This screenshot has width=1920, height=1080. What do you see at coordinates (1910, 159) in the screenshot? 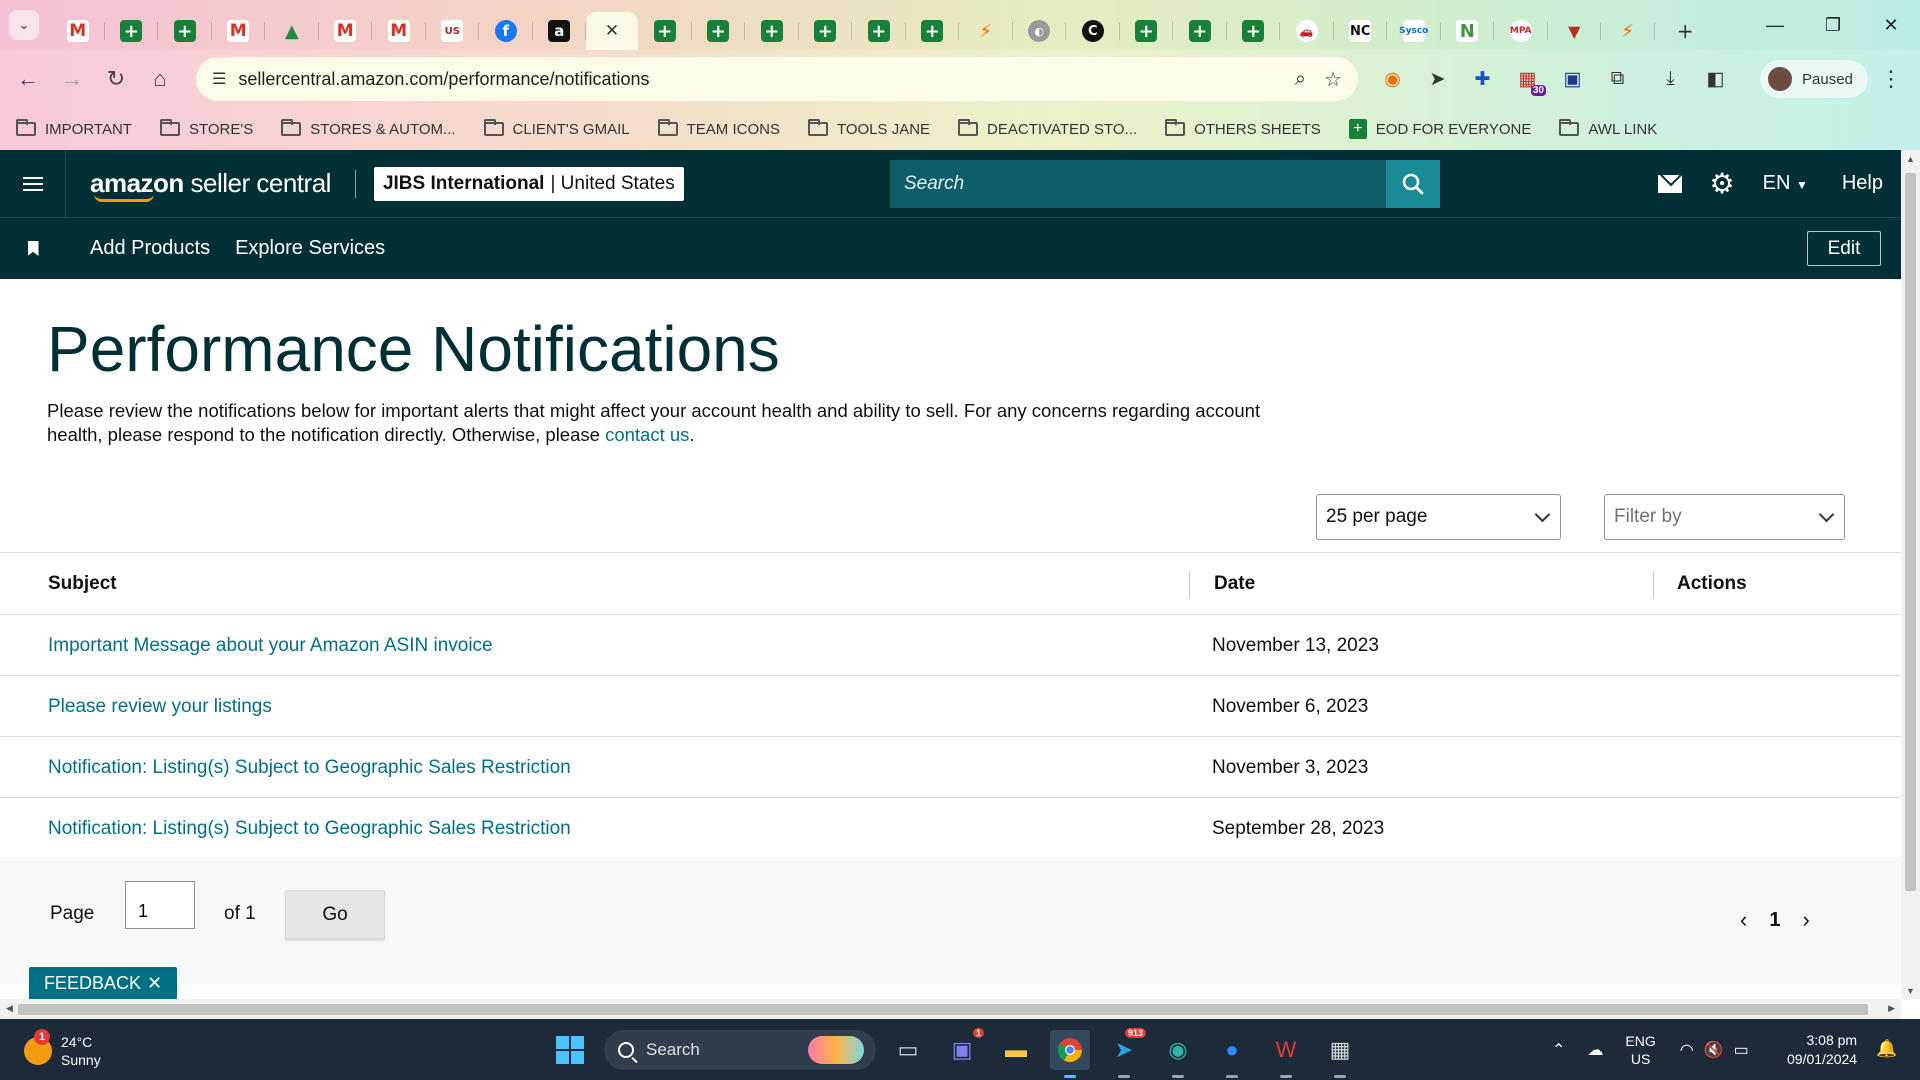
I see `scroll-up-icon: ▲` at bounding box center [1910, 159].